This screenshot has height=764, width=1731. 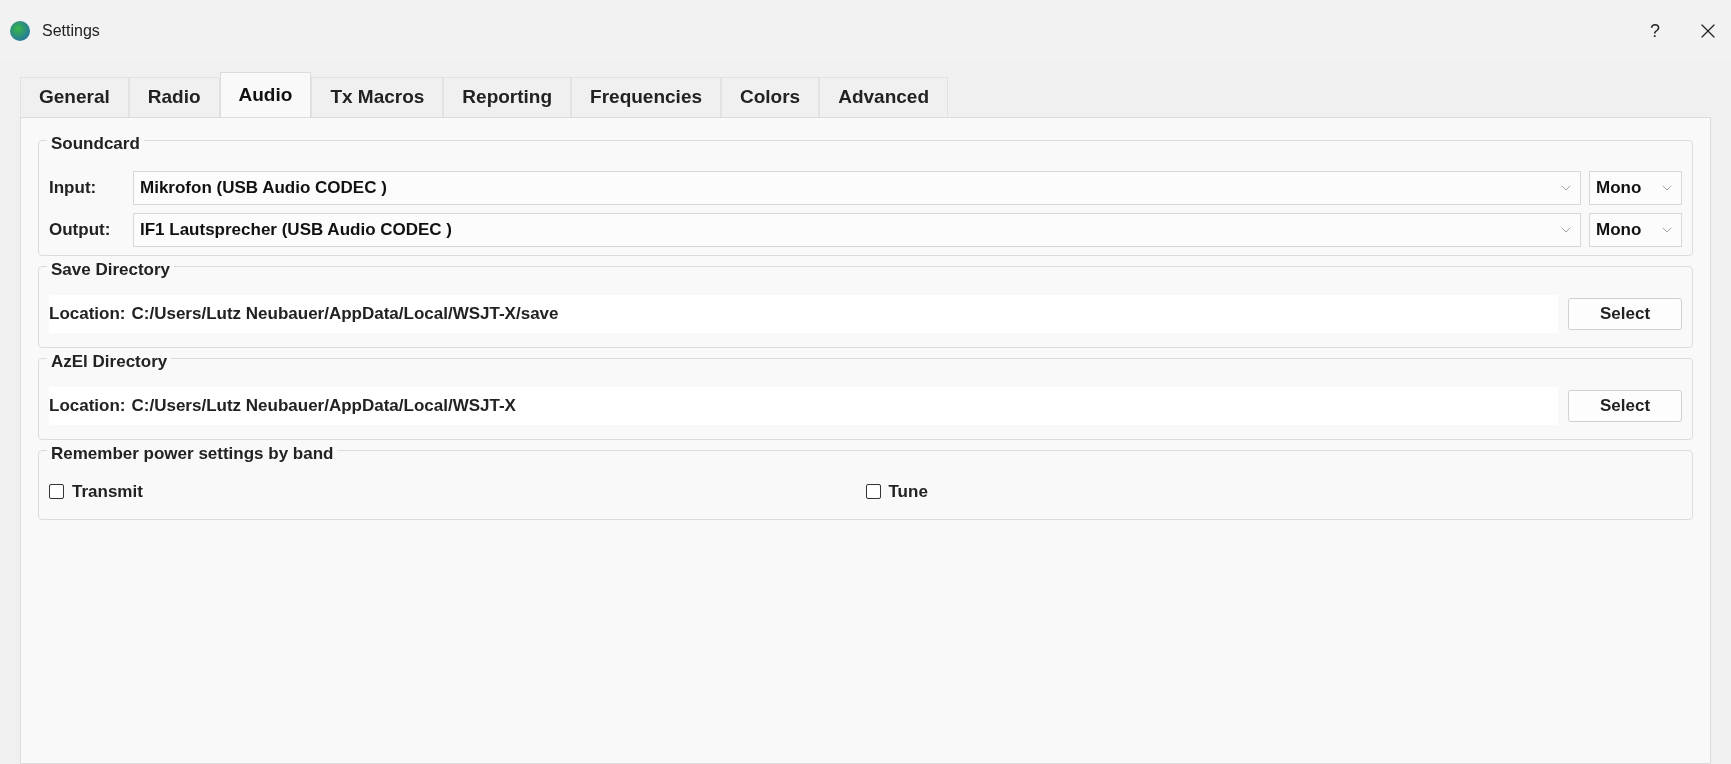 I want to click on window-title: Settings, so click(x=71, y=31).